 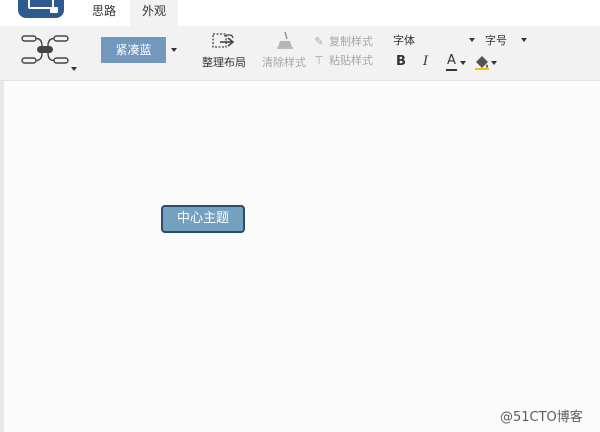 I want to click on arrange-layout-label: 整理布局, so click(x=224, y=62).